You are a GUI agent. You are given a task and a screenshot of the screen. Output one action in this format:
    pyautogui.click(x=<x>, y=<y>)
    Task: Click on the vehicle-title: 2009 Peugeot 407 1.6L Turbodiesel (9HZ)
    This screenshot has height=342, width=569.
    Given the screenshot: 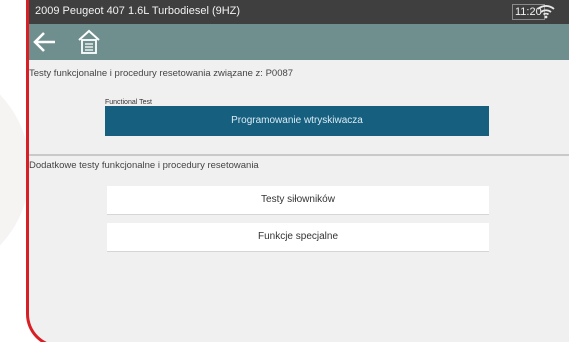 What is the action you would take?
    pyautogui.click(x=138, y=11)
    